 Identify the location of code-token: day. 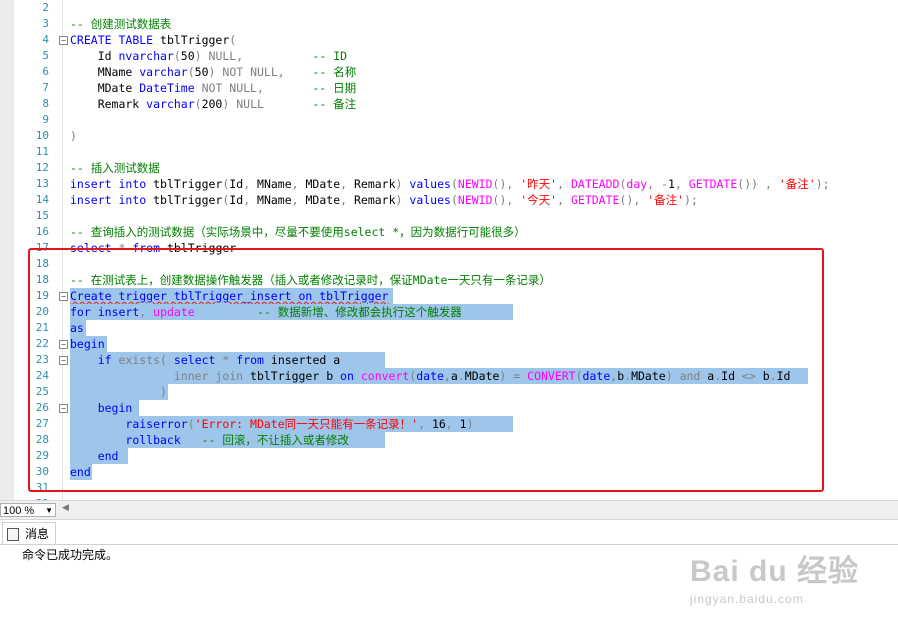
(637, 184).